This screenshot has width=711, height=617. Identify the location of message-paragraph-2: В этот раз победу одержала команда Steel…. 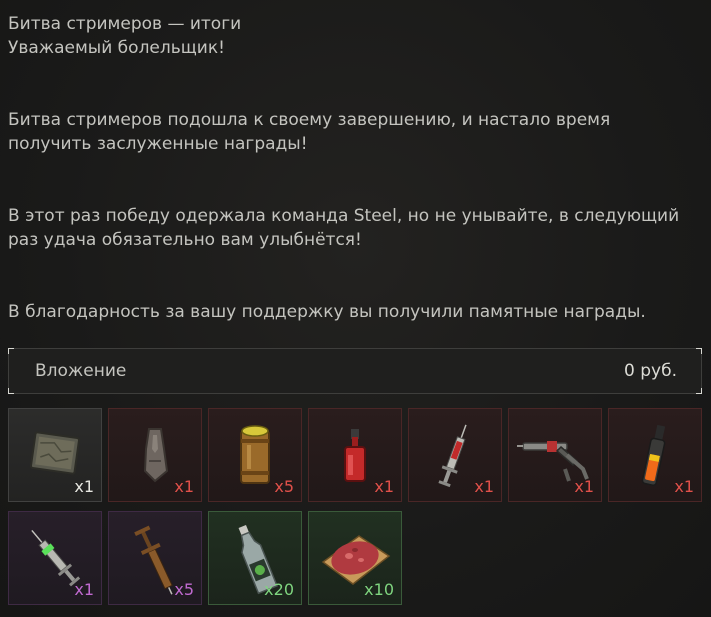
(344, 228).